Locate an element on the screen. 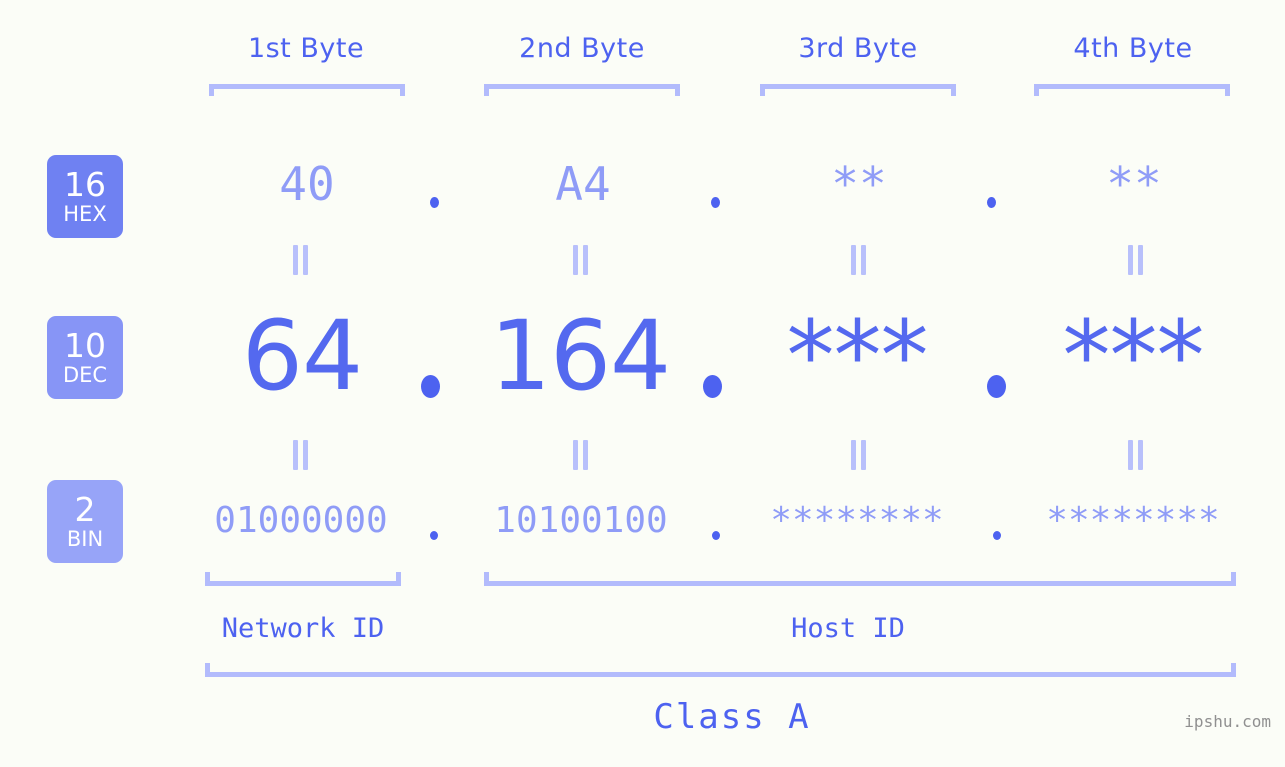 This screenshot has height=767, width=1285. watermark: ipshu.com is located at coordinates (1227, 721).